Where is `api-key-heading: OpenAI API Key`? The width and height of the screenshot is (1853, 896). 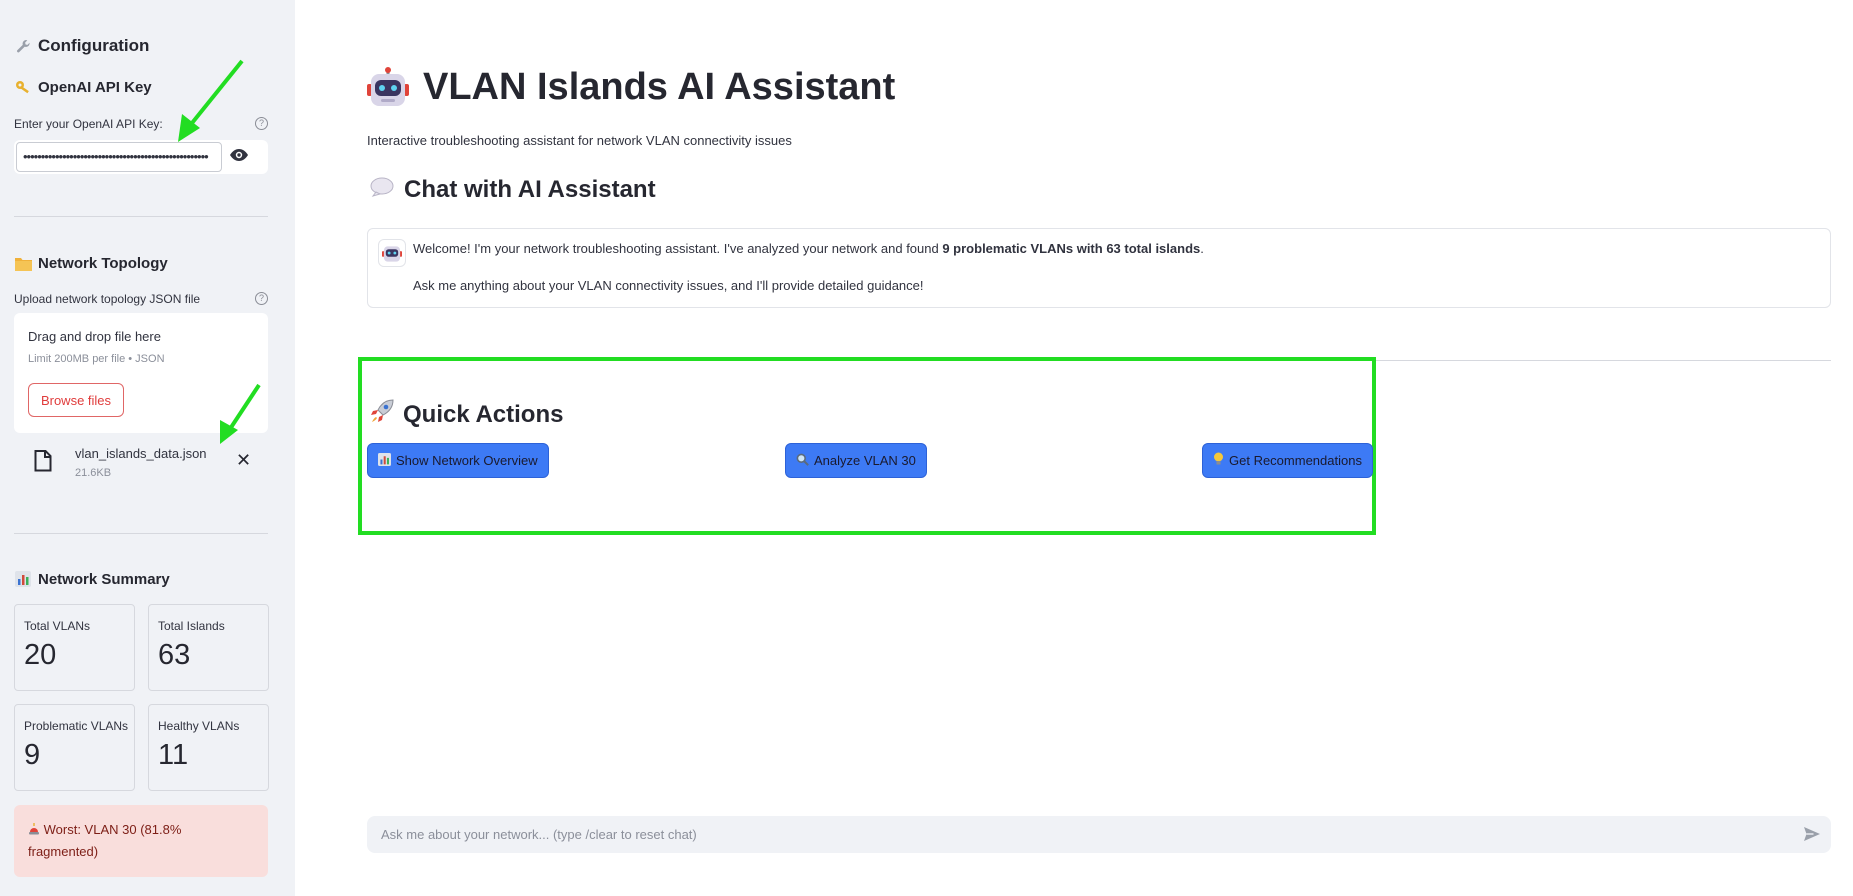
api-key-heading: OpenAI API Key is located at coordinates (83, 87).